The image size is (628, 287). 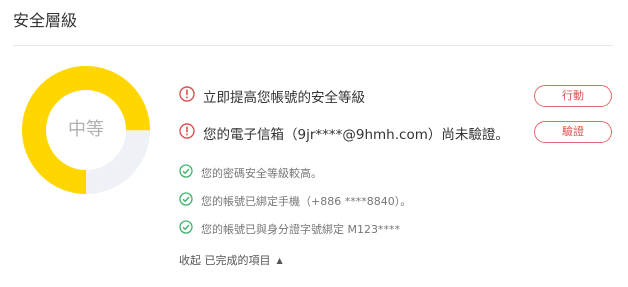 I want to click on warning-text: 立即提高您帳號的安全等級, so click(x=284, y=98).